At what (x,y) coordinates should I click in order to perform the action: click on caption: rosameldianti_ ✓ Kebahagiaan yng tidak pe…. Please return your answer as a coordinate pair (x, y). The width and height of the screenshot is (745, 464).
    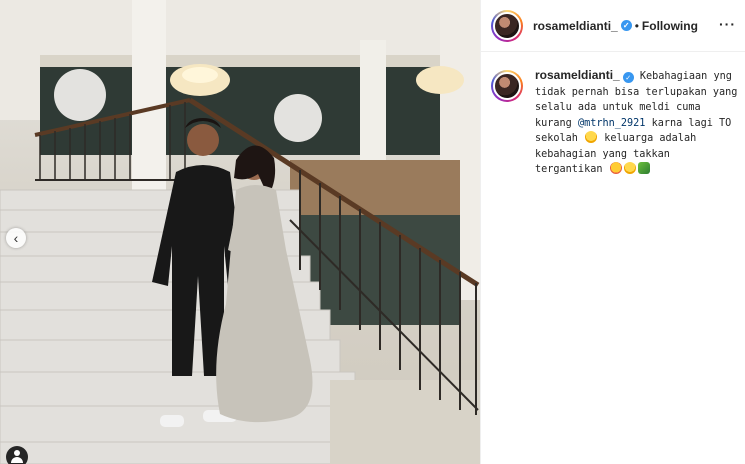
    Looking at the image, I should click on (615, 123).